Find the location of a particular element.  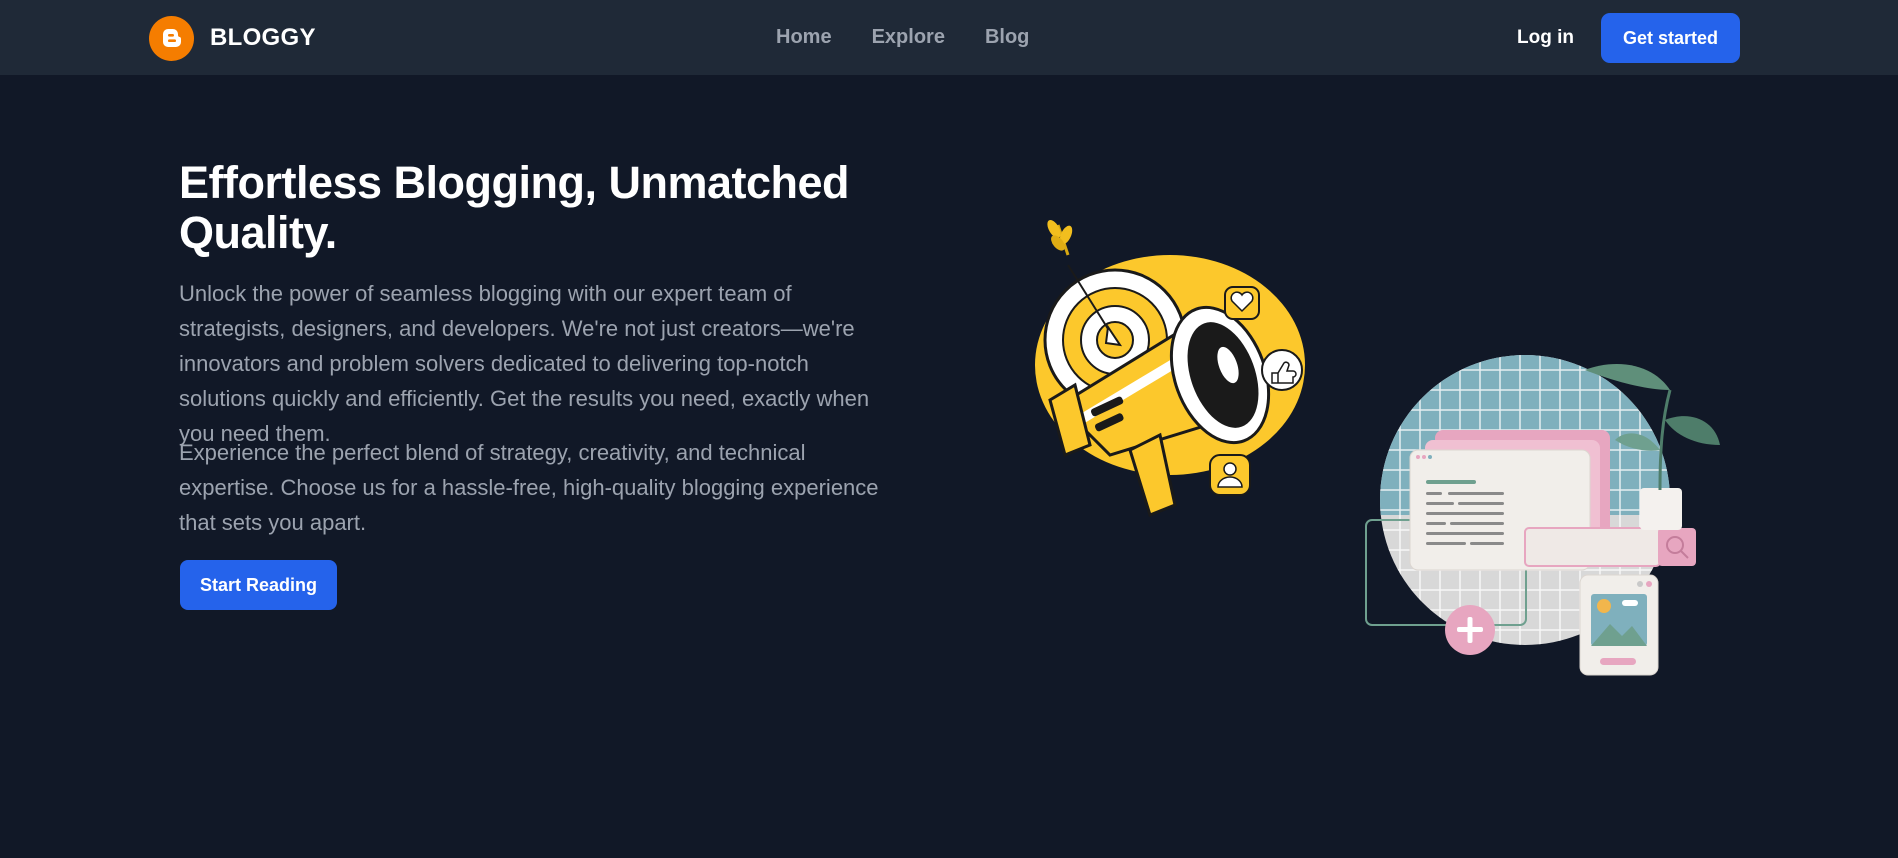

plus-icon is located at coordinates (1470, 630).